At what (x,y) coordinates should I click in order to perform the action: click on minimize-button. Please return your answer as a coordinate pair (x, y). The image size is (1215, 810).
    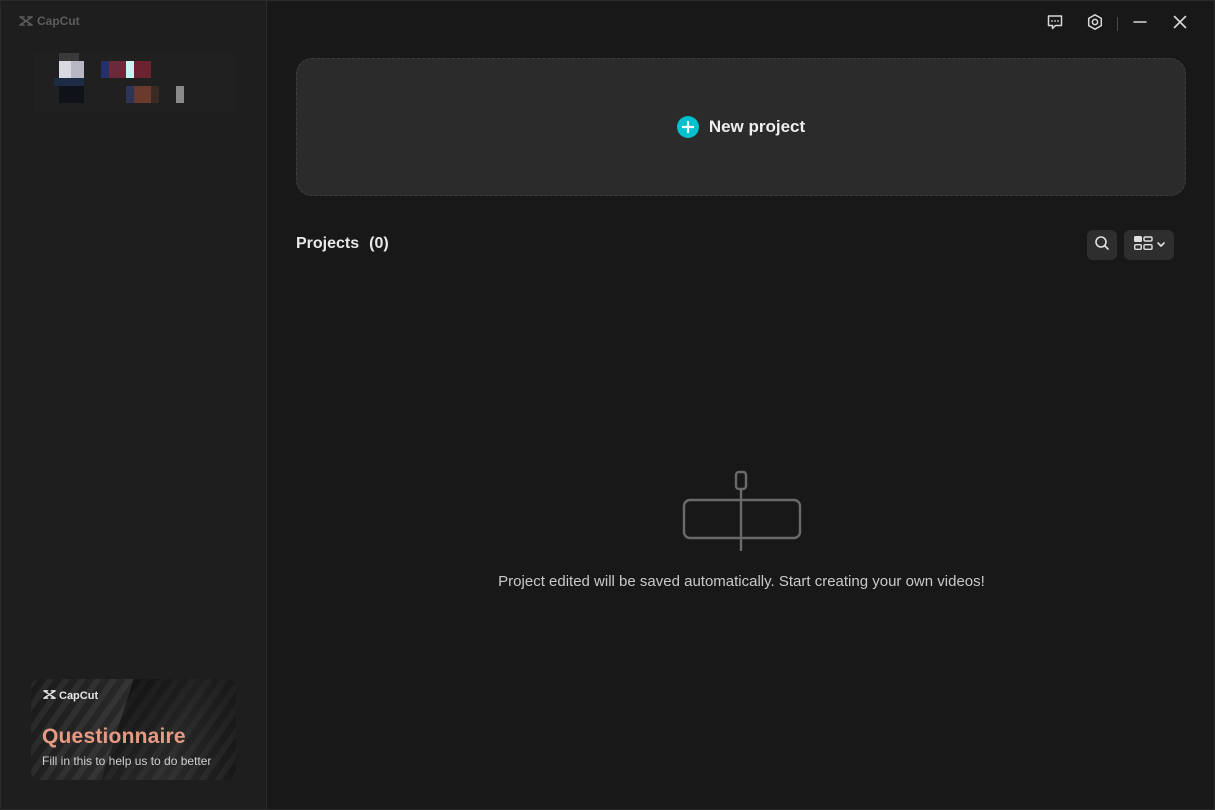
    Looking at the image, I should click on (1140, 24).